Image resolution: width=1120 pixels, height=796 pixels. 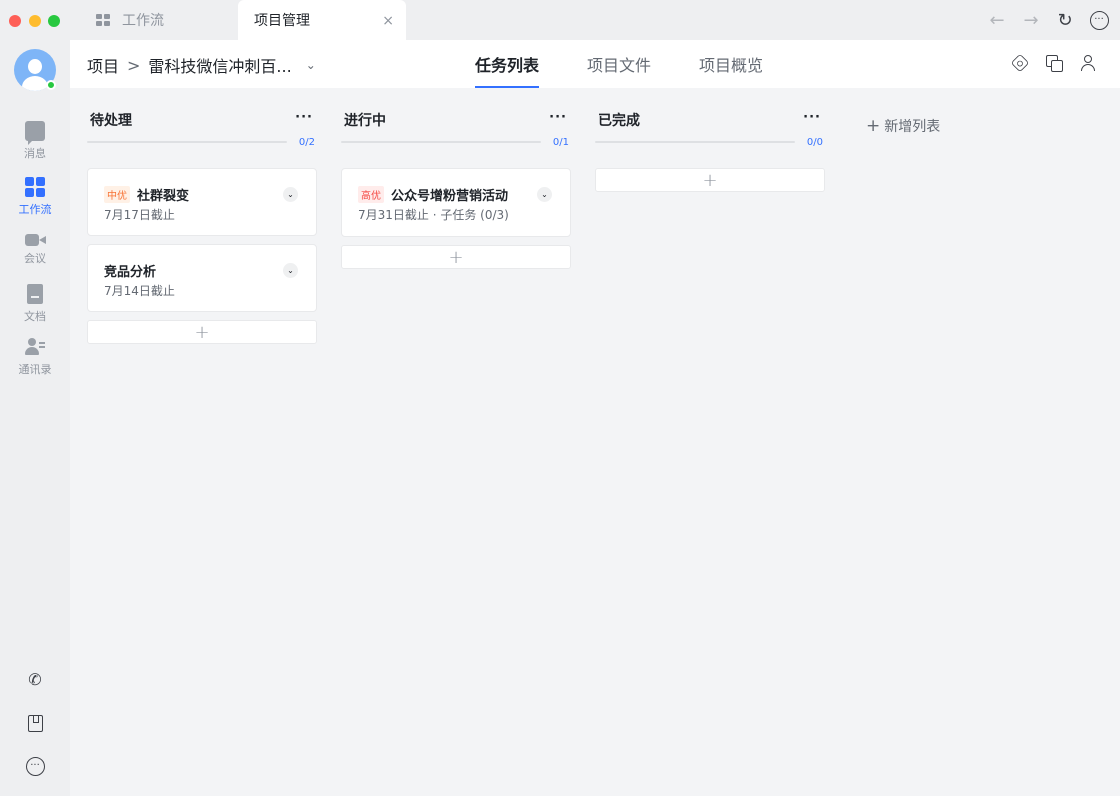 What do you see at coordinates (873, 126) in the screenshot?
I see `plus-icon: +` at bounding box center [873, 126].